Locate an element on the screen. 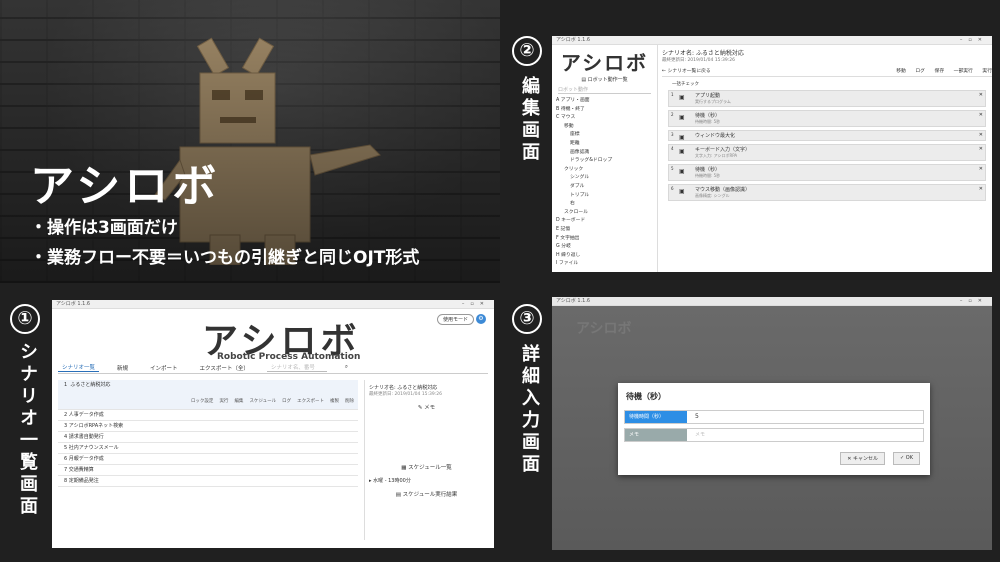 Image resolution: width=1000 pixels, height=562 pixels. back-label: シナリオ一覧に戻る is located at coordinates (689, 71).